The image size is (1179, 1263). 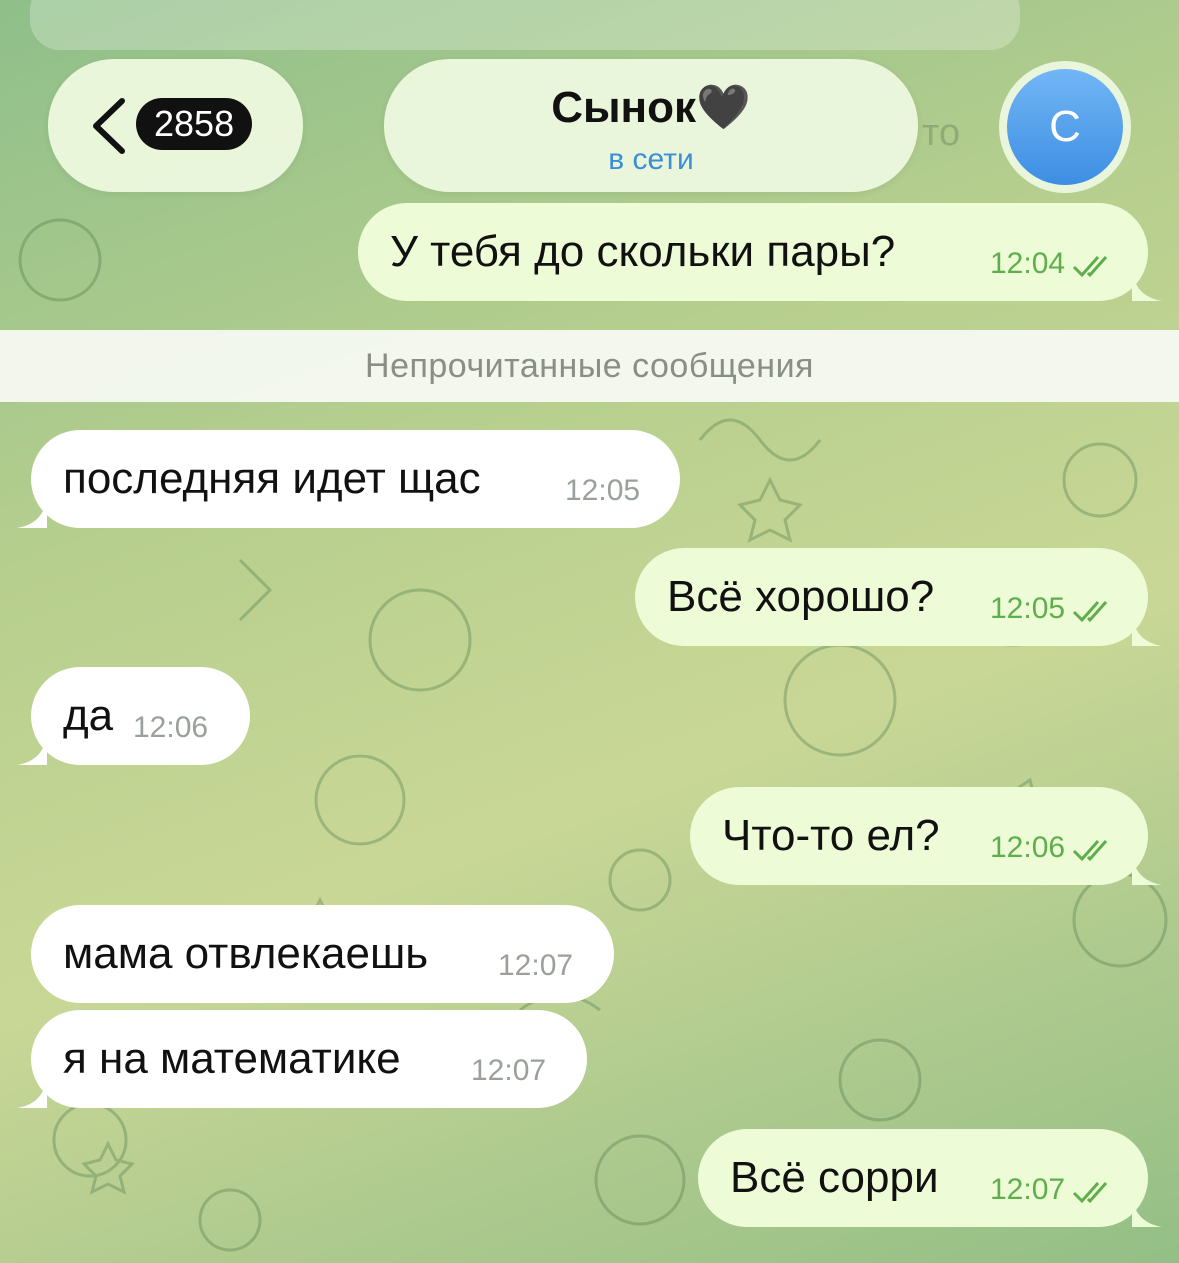 I want to click on message-bubble-outgoing: Всё сорри 12:07, so click(x=930, y=1178).